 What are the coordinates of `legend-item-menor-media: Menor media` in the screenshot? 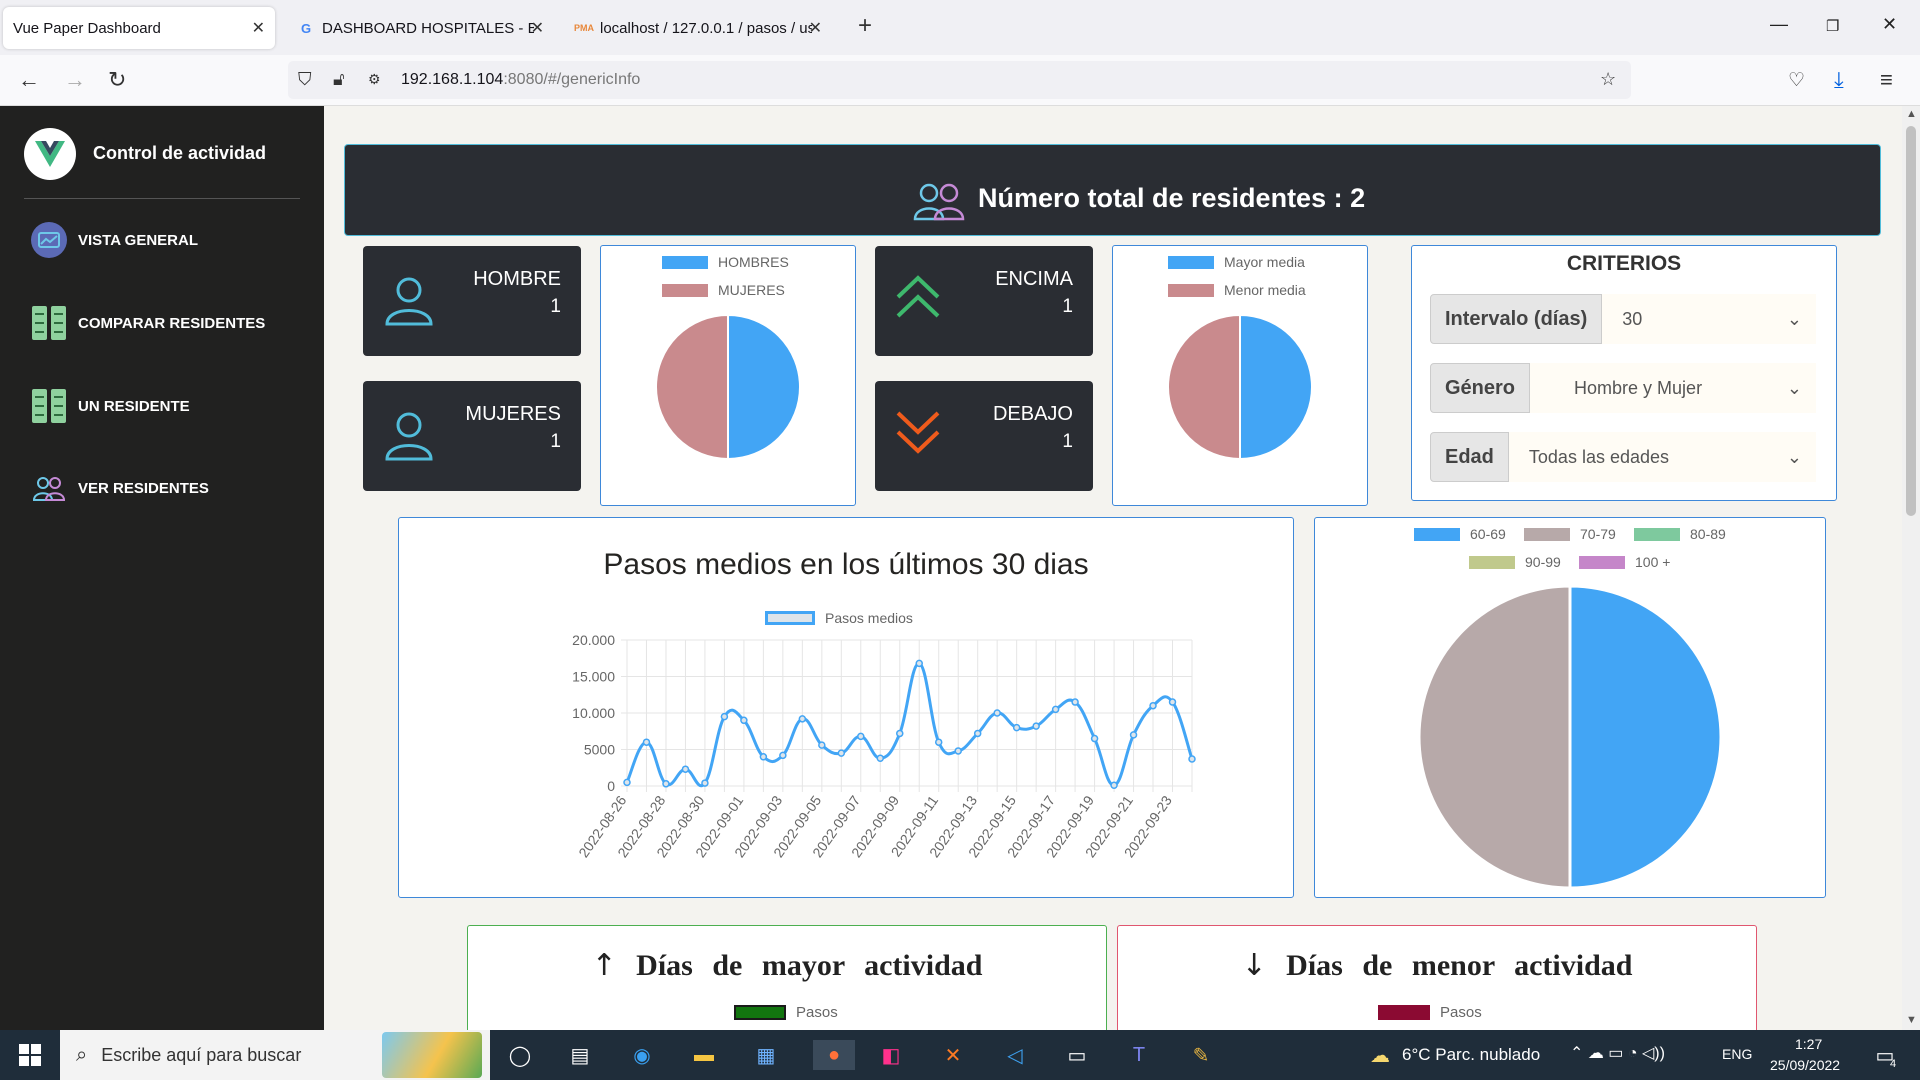 It's located at (1237, 290).